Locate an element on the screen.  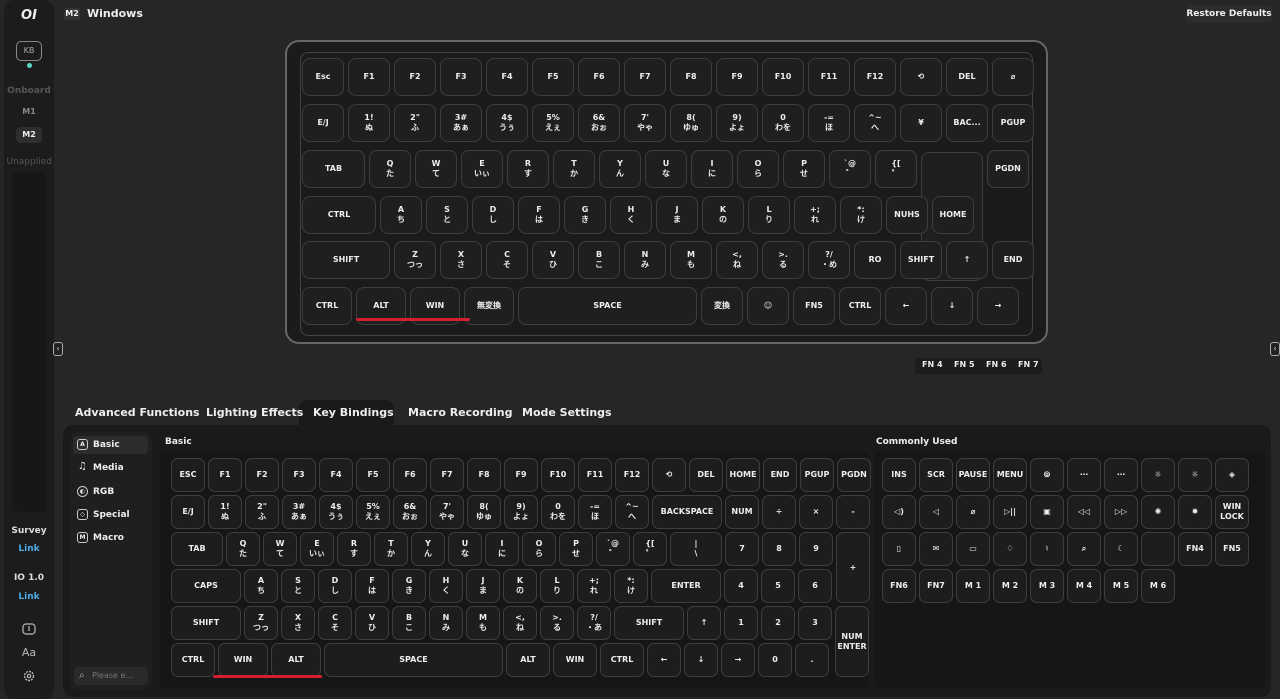
key-s: Sと is located at coordinates (447, 215).